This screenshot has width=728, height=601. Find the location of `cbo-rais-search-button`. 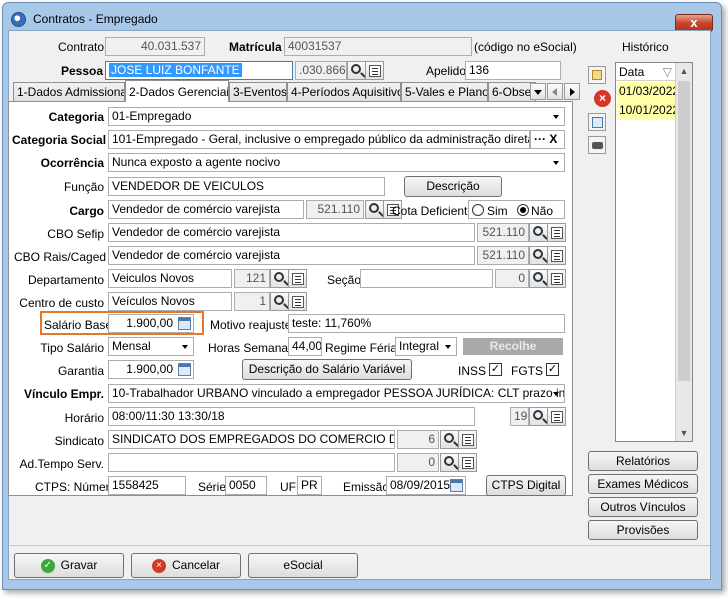

cbo-rais-search-button is located at coordinates (538, 255).